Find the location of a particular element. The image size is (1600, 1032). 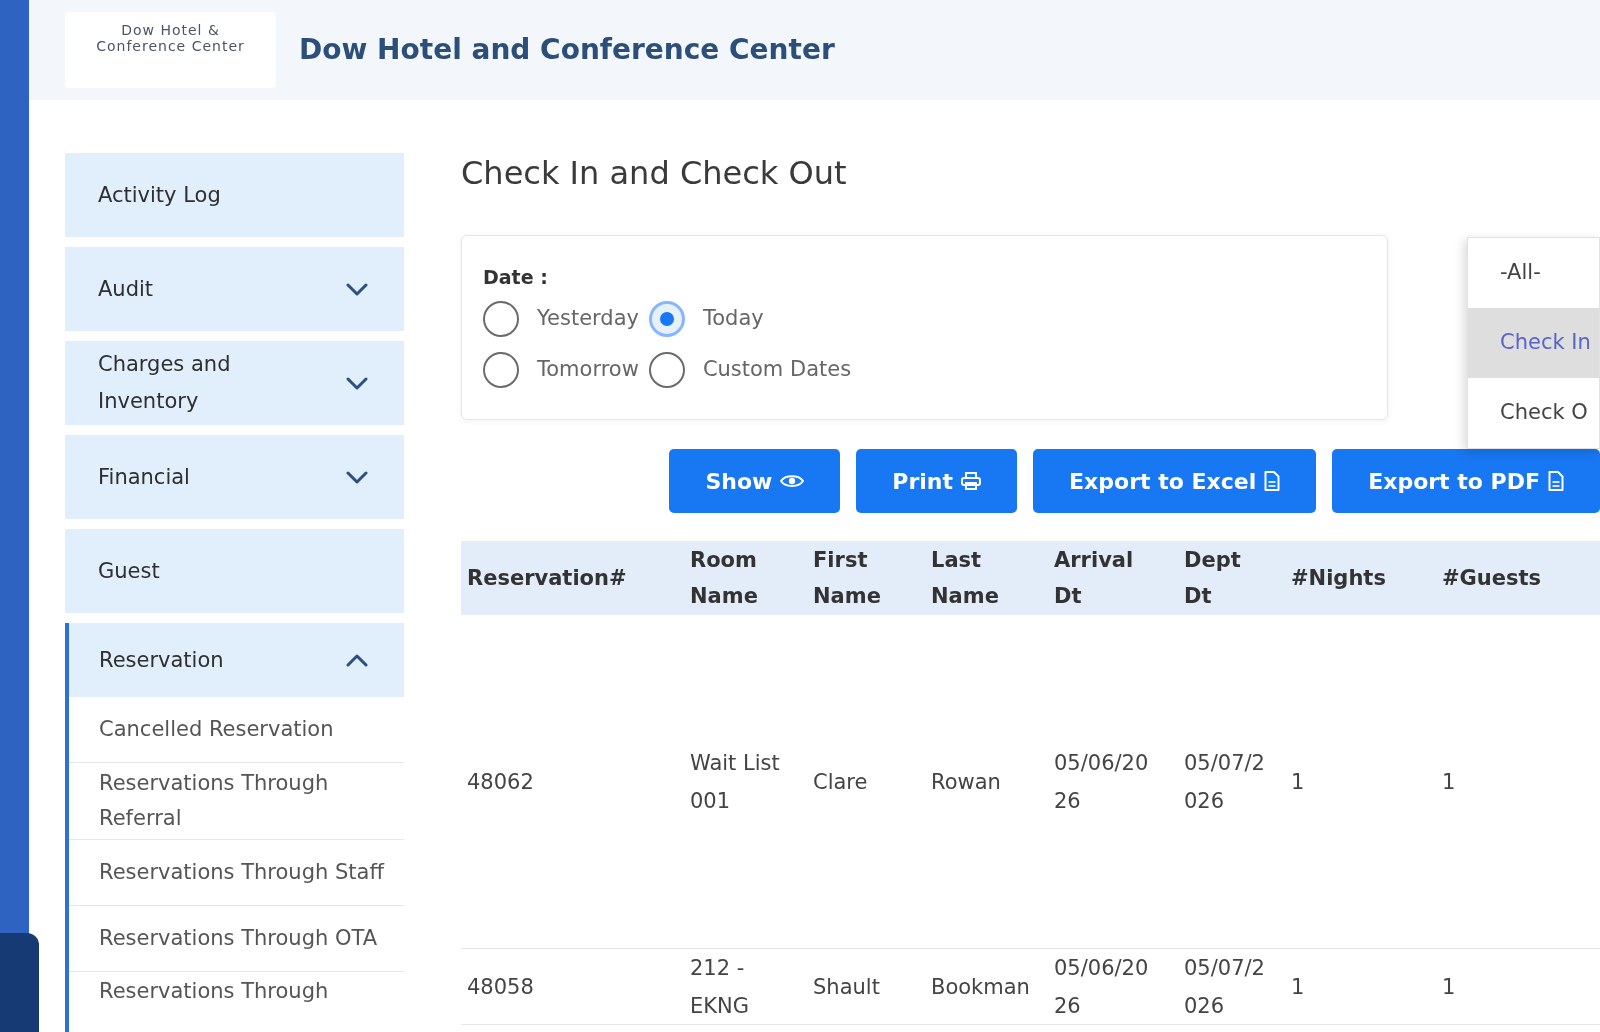

export-excel-button: Export to Excel is located at coordinates (1175, 481).